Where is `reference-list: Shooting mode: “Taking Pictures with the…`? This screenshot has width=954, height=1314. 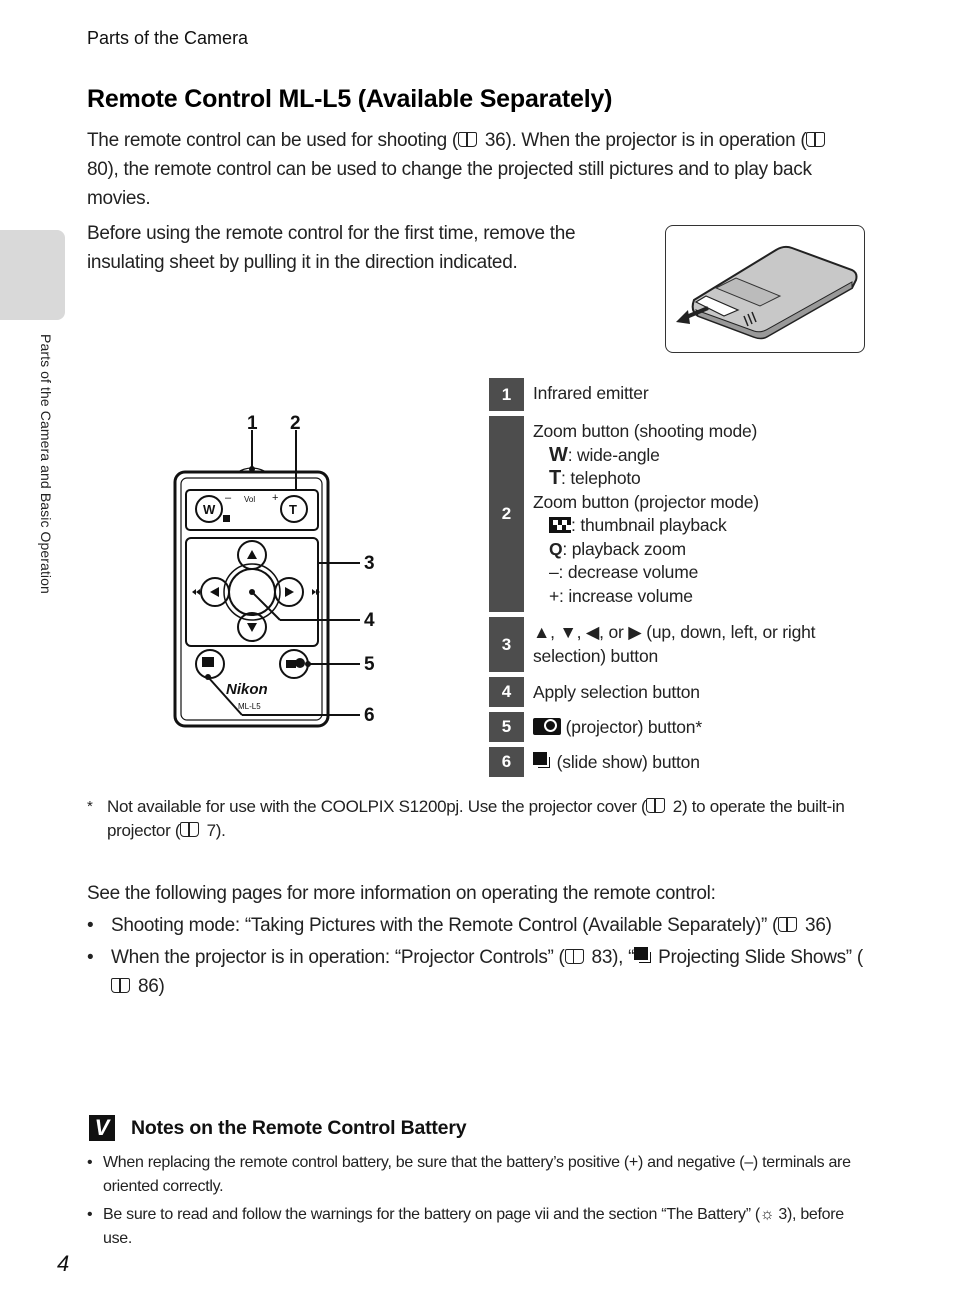
reference-list: Shooting mode: “Taking Pictures with the… is located at coordinates (477, 957).